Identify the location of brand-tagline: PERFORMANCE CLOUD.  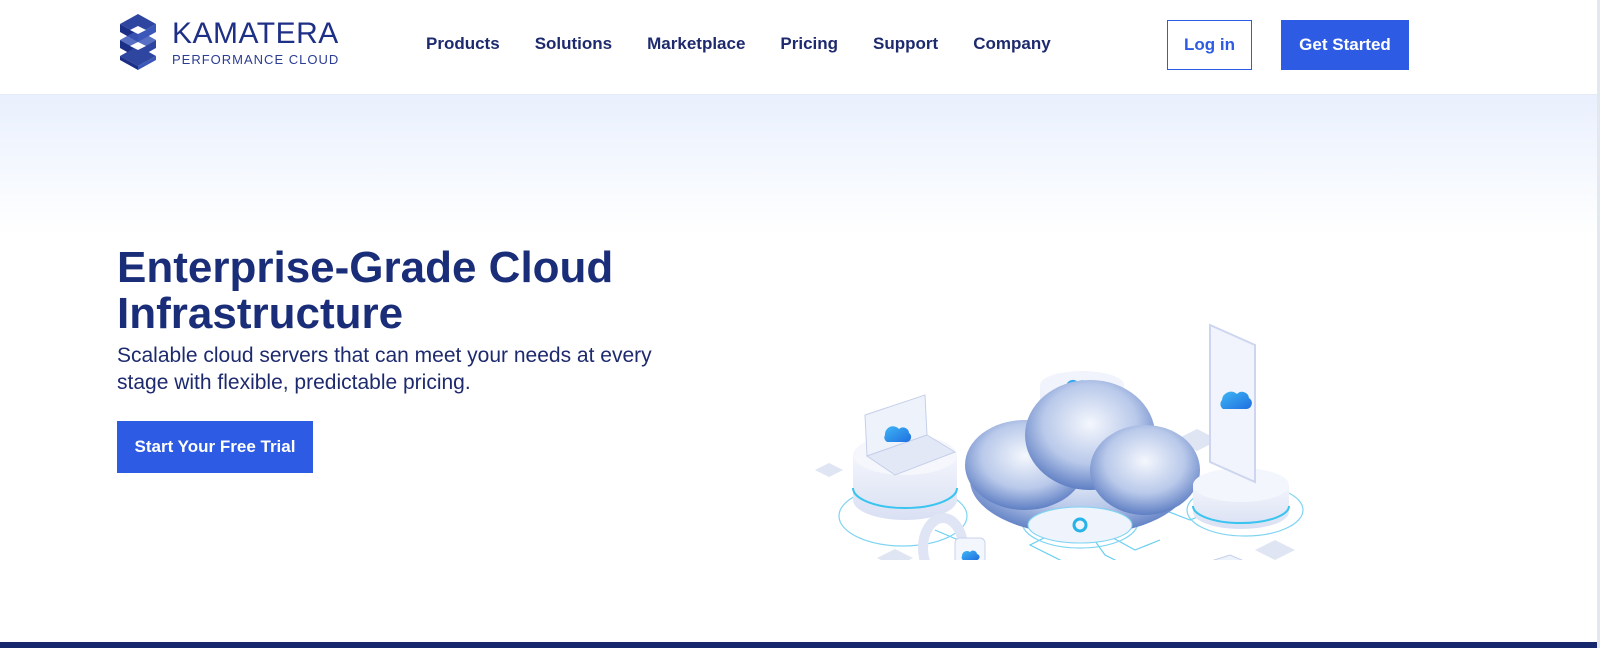
(256, 59).